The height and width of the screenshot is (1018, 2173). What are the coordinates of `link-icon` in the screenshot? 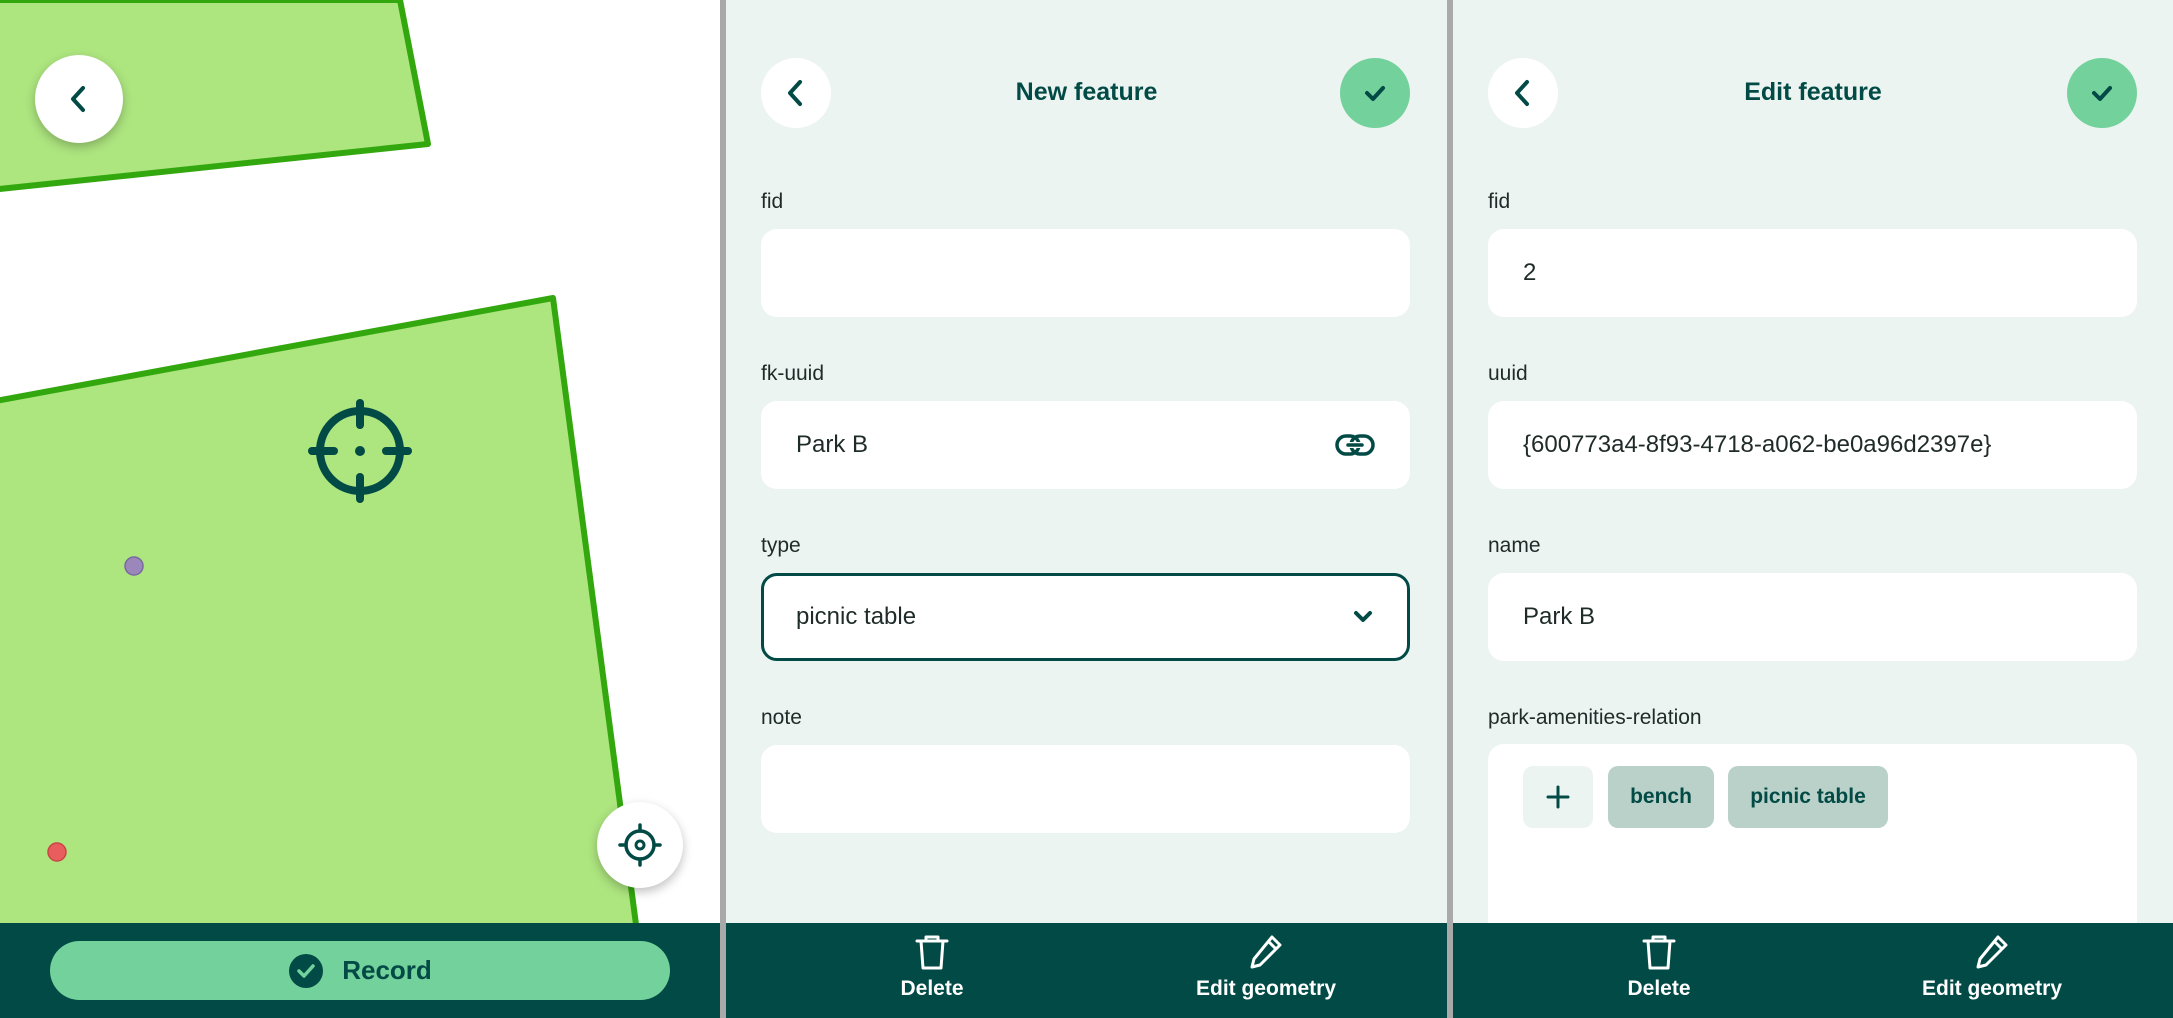 It's located at (1355, 445).